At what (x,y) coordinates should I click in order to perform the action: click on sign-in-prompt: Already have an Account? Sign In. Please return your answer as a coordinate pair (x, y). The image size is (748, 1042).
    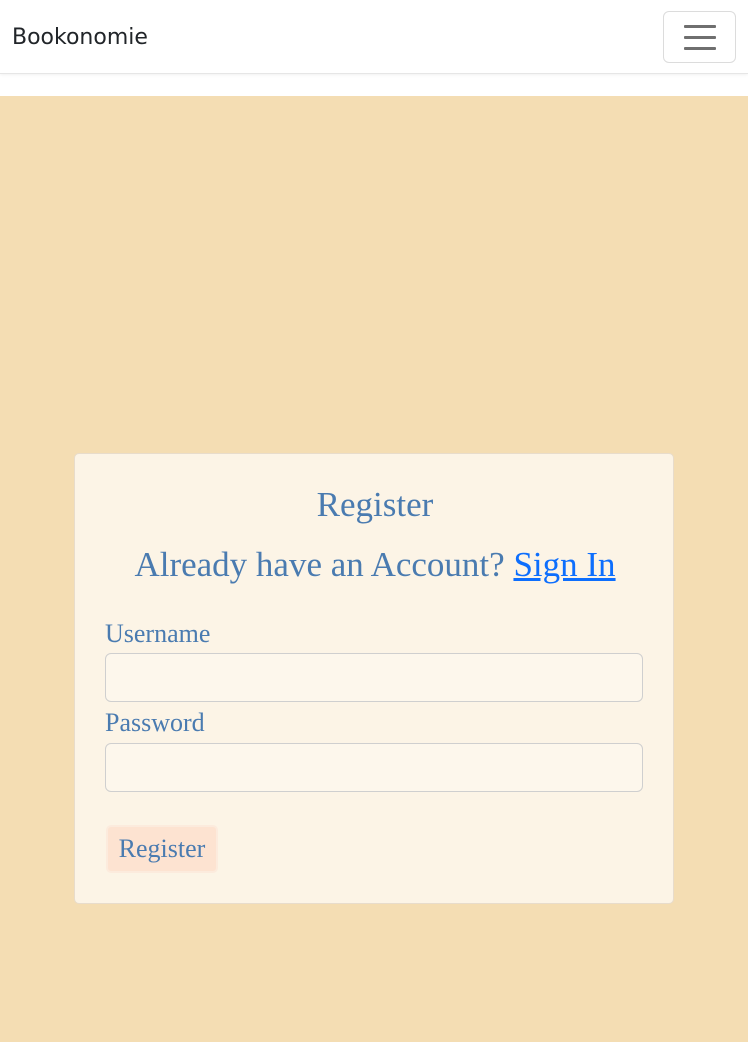
    Looking at the image, I should click on (375, 565).